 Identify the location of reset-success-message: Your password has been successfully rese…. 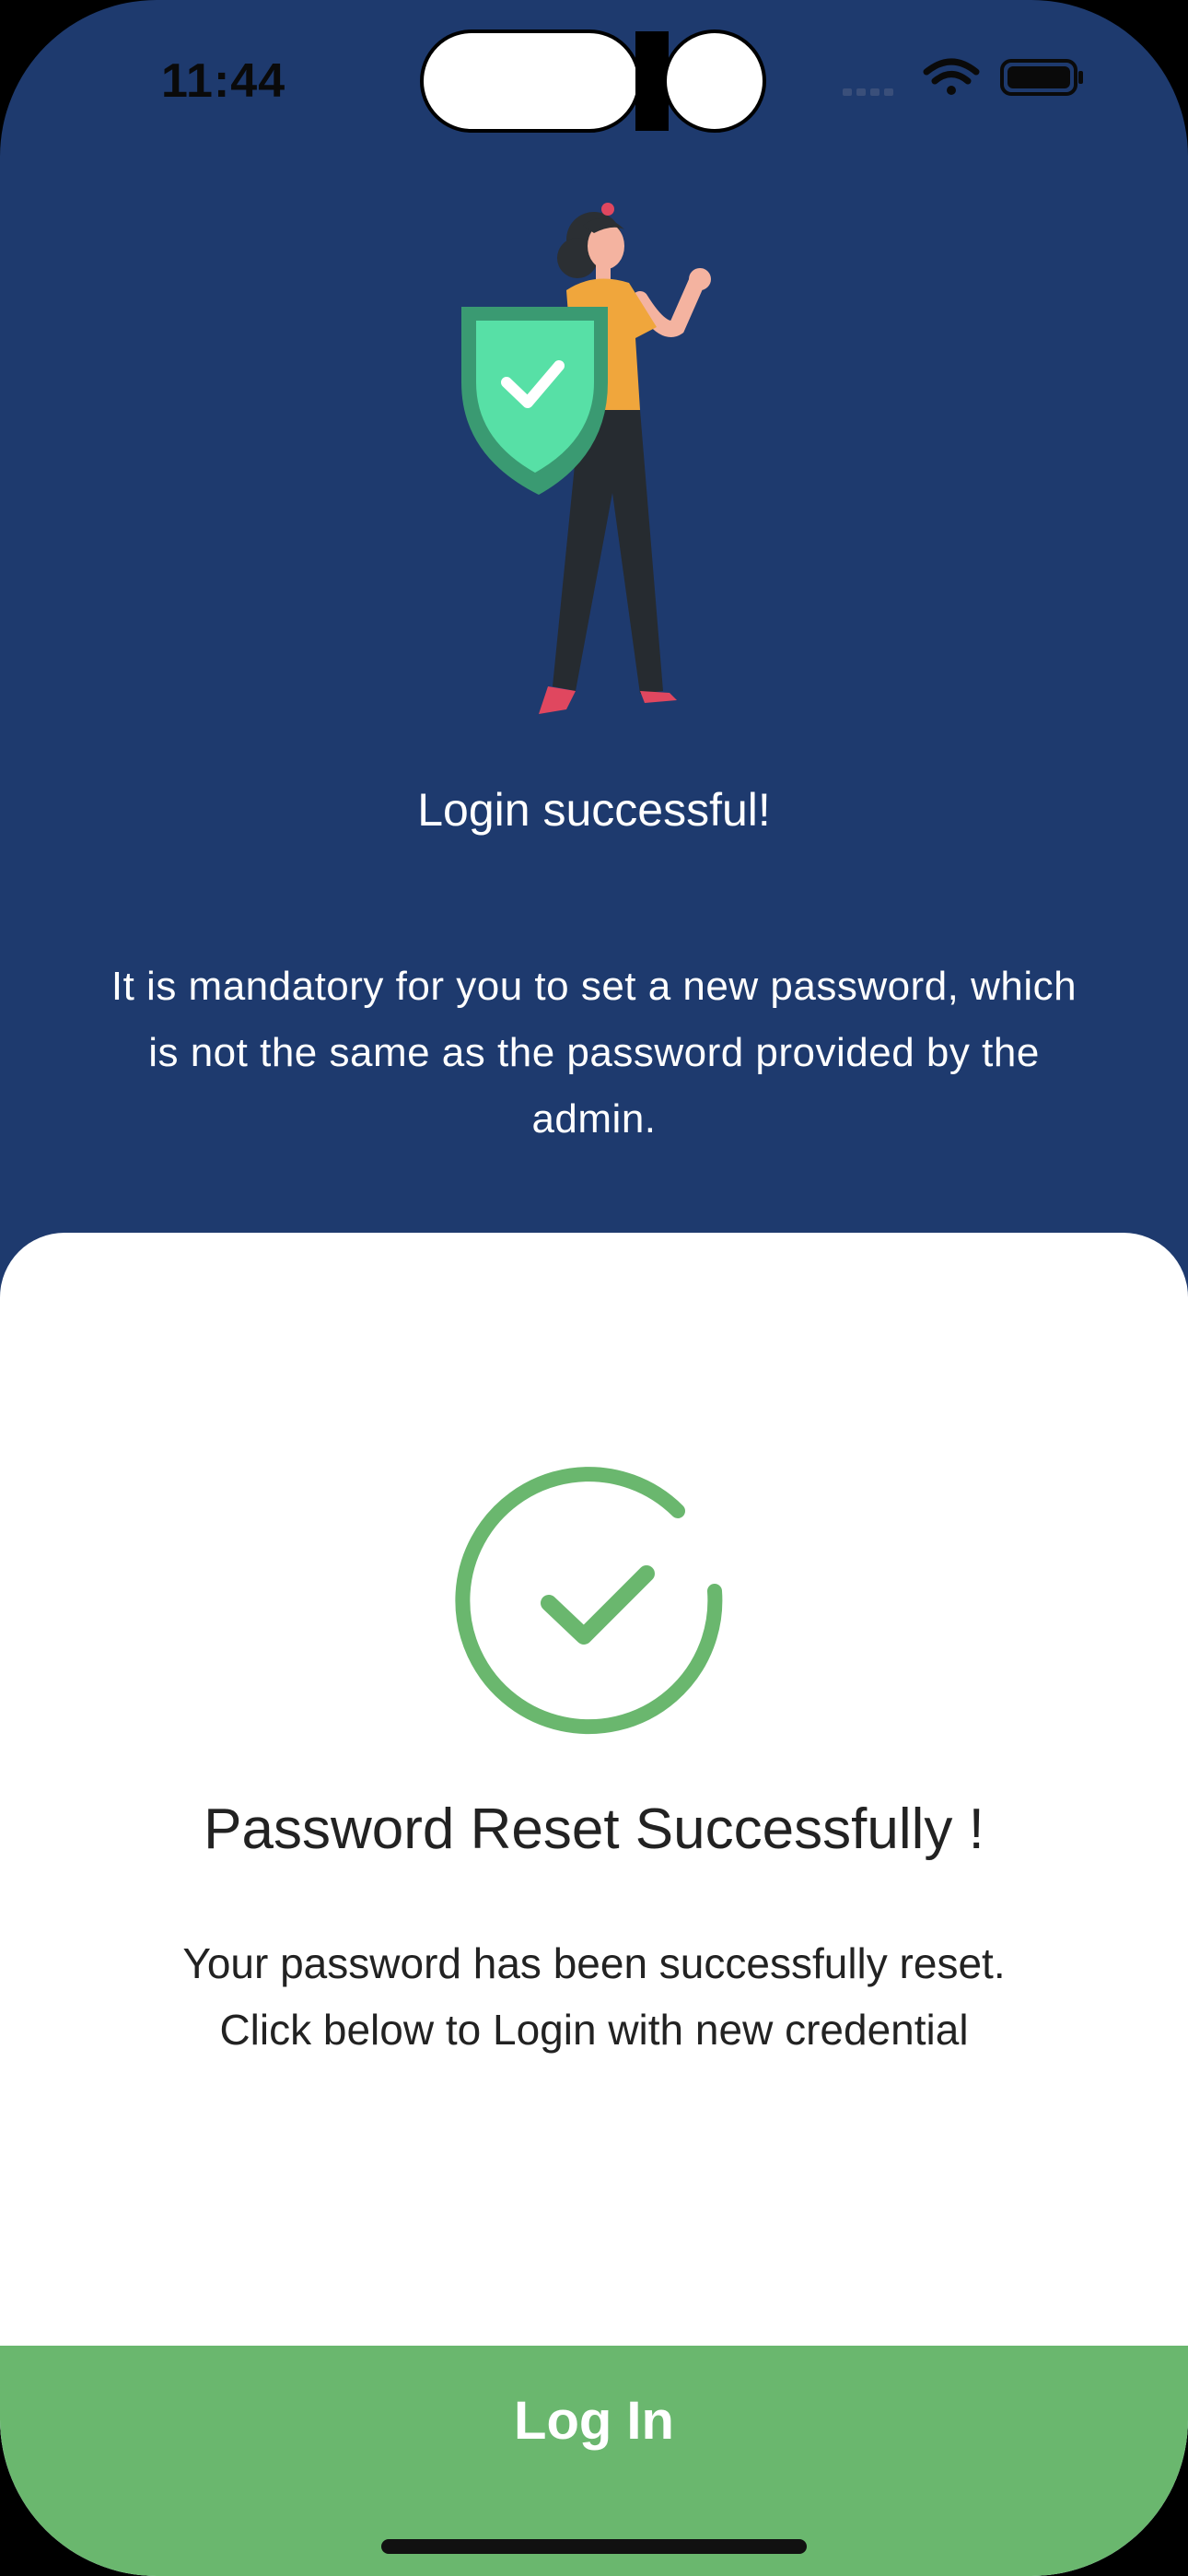
(594, 1996).